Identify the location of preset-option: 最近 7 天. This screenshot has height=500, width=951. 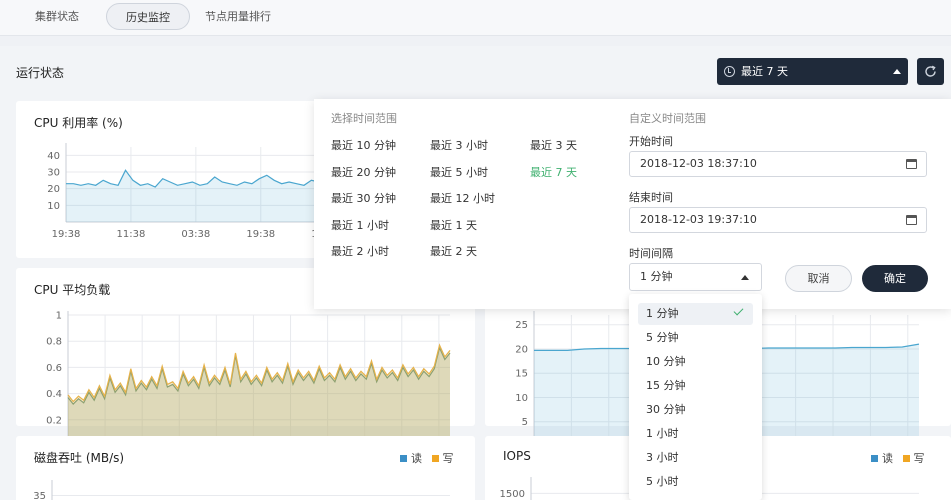
(553, 172).